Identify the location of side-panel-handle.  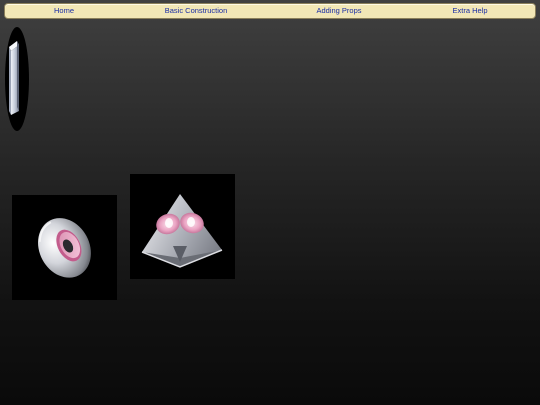
(17, 79).